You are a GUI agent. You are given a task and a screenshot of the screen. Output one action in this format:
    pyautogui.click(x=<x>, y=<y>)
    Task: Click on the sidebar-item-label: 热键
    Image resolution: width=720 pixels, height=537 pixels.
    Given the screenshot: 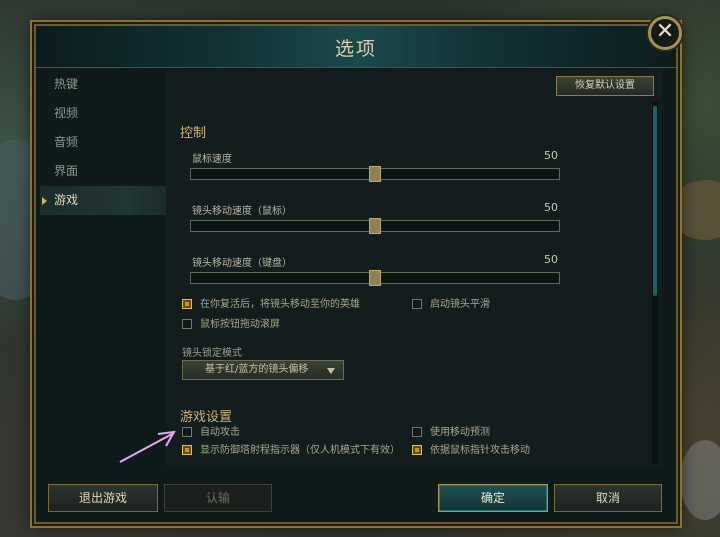 What is the action you would take?
    pyautogui.click(x=66, y=84)
    